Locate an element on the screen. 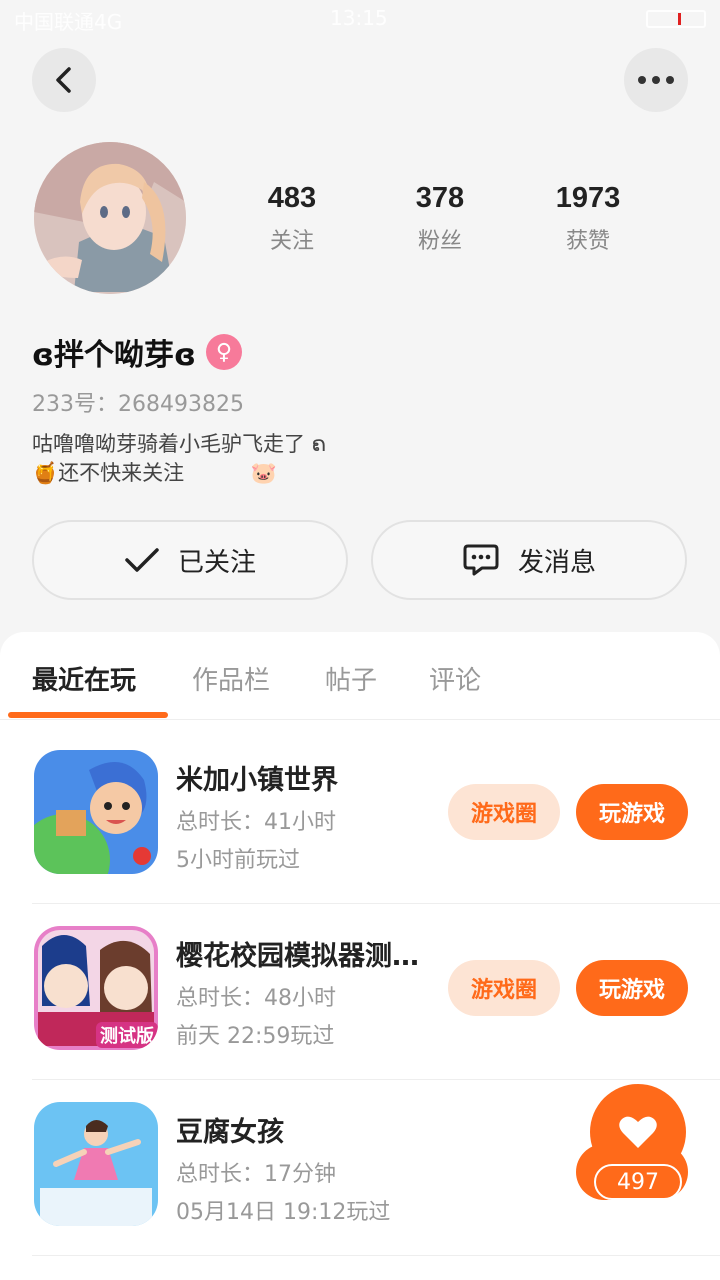 This screenshot has width=720, height=1280. avatar-image is located at coordinates (110, 218).